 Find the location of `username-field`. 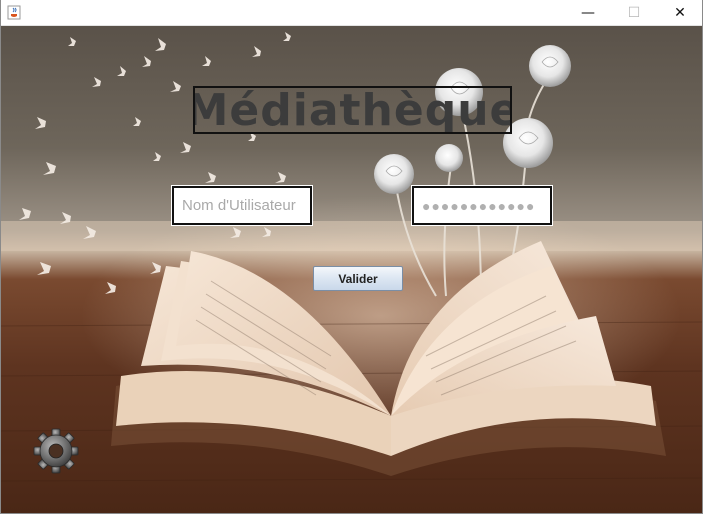

username-field is located at coordinates (242, 205).